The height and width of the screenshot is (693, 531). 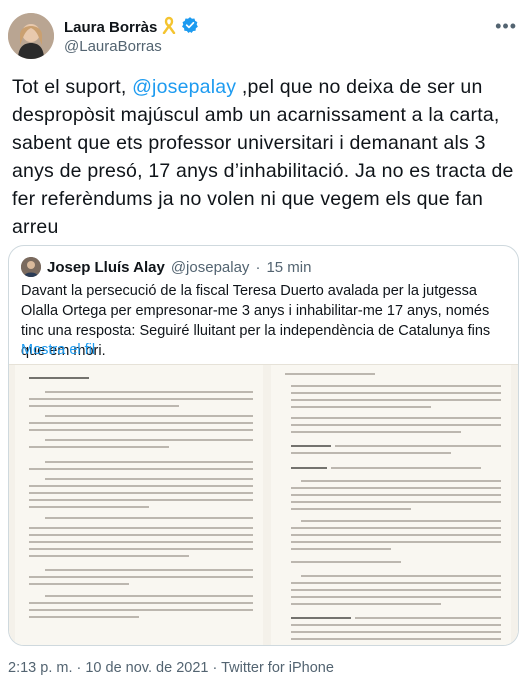 What do you see at coordinates (72, 87) in the screenshot?
I see `tweet-text-part: Tot el suport,` at bounding box center [72, 87].